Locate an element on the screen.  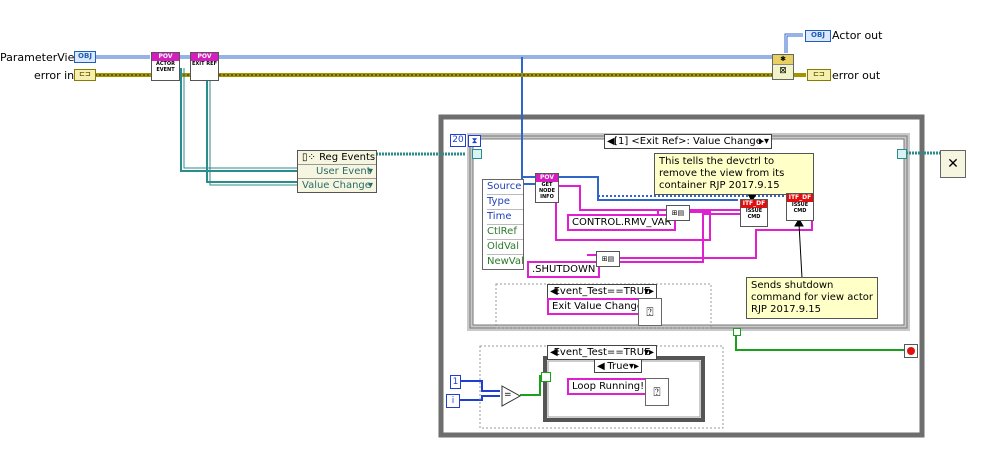
event-data-oldval: OldVal is located at coordinates (505, 247).